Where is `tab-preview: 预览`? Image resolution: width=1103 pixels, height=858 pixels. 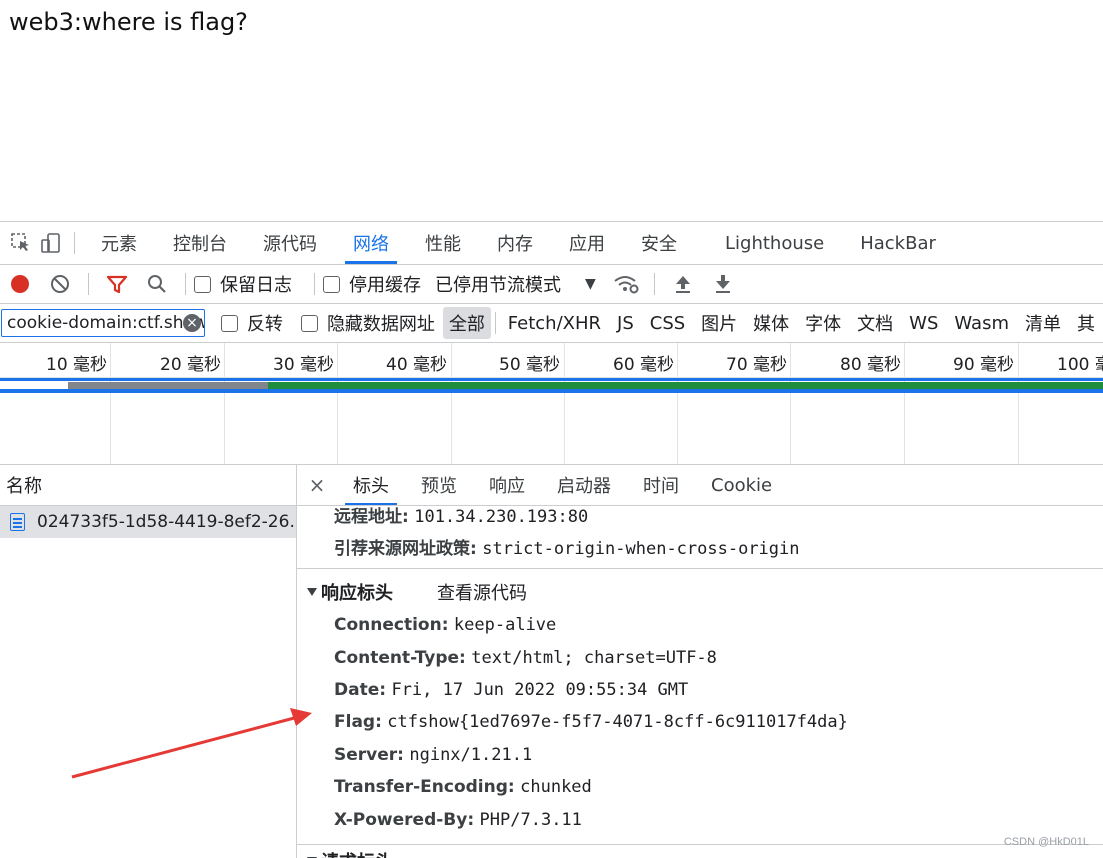 tab-preview: 预览 is located at coordinates (439, 485).